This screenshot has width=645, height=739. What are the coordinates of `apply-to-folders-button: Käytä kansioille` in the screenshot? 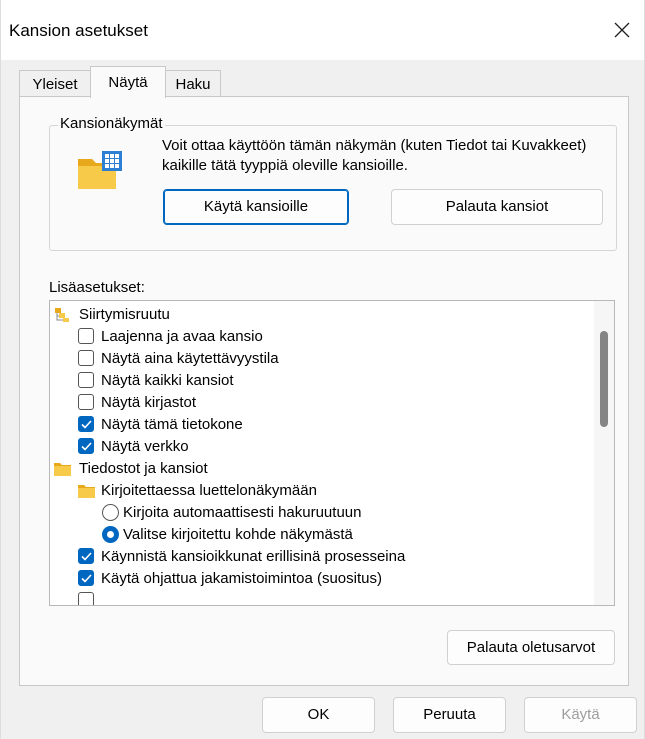 It's located at (256, 207).